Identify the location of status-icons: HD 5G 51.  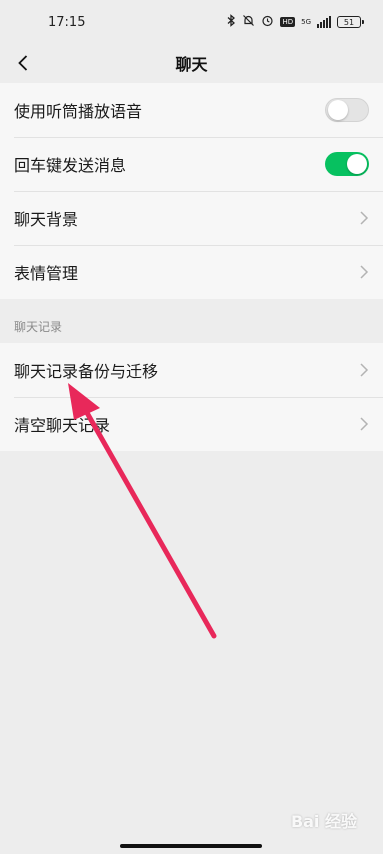
(295, 22).